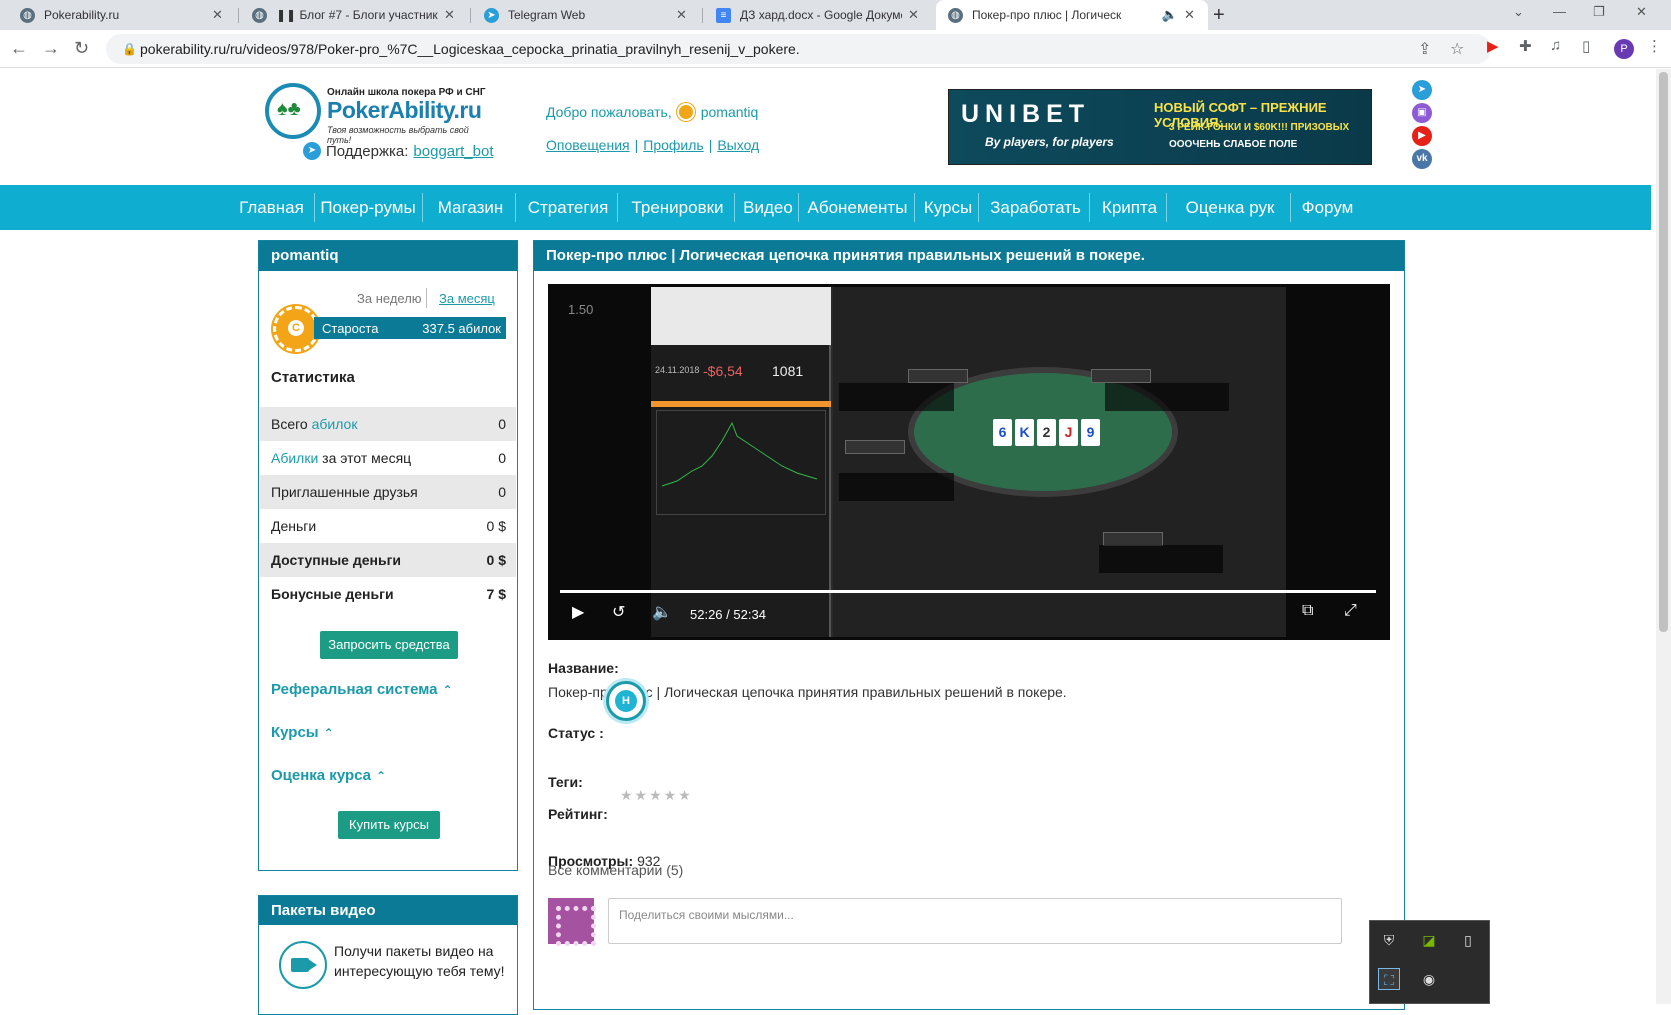 Image resolution: width=1671 pixels, height=1015 pixels. What do you see at coordinates (1350, 611) in the screenshot?
I see `fullscreen-icon: ⤢` at bounding box center [1350, 611].